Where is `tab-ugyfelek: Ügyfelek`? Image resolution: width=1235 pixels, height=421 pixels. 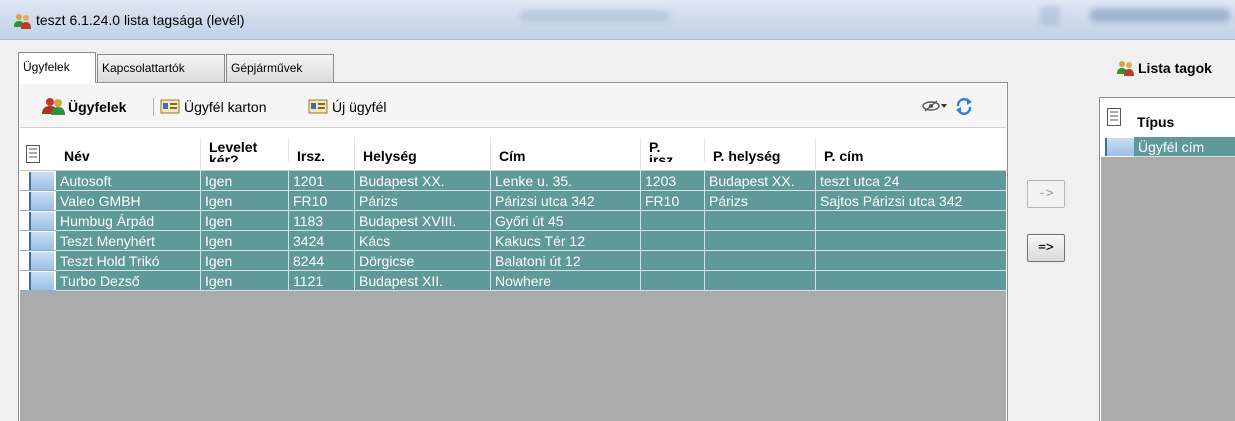
tab-ugyfelek: Ügyfelek is located at coordinates (57, 67).